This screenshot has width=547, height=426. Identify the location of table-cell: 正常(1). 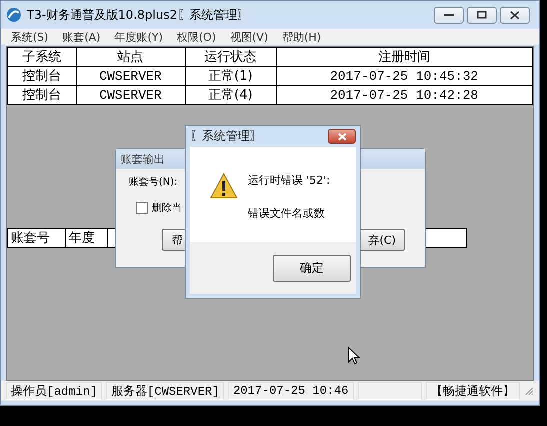
(230, 76).